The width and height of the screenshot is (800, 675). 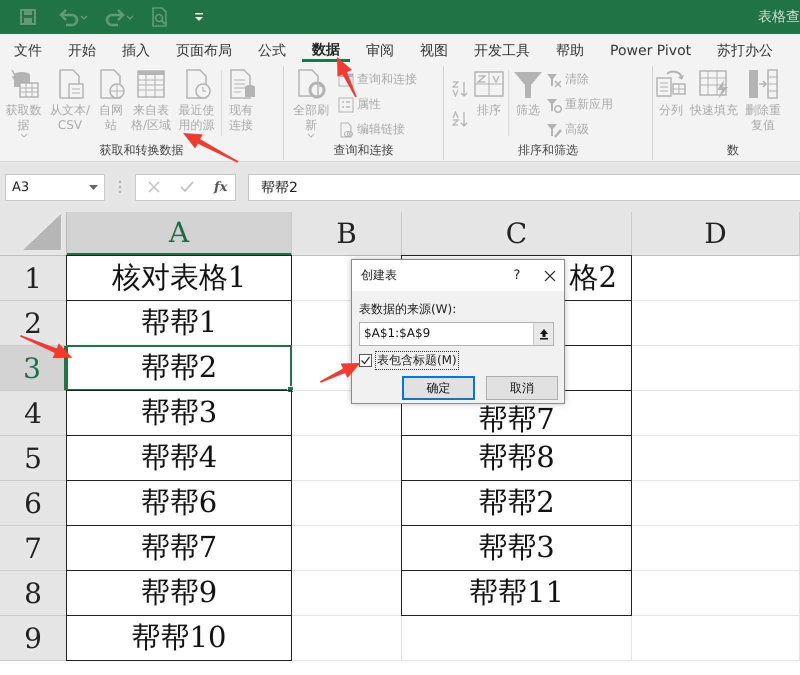 I want to click on window-title: 表格查, so click(x=779, y=17).